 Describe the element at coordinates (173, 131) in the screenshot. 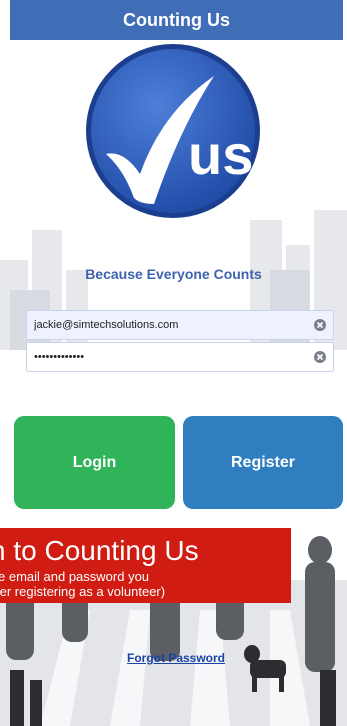

I see `counting-us-logo: us` at that location.